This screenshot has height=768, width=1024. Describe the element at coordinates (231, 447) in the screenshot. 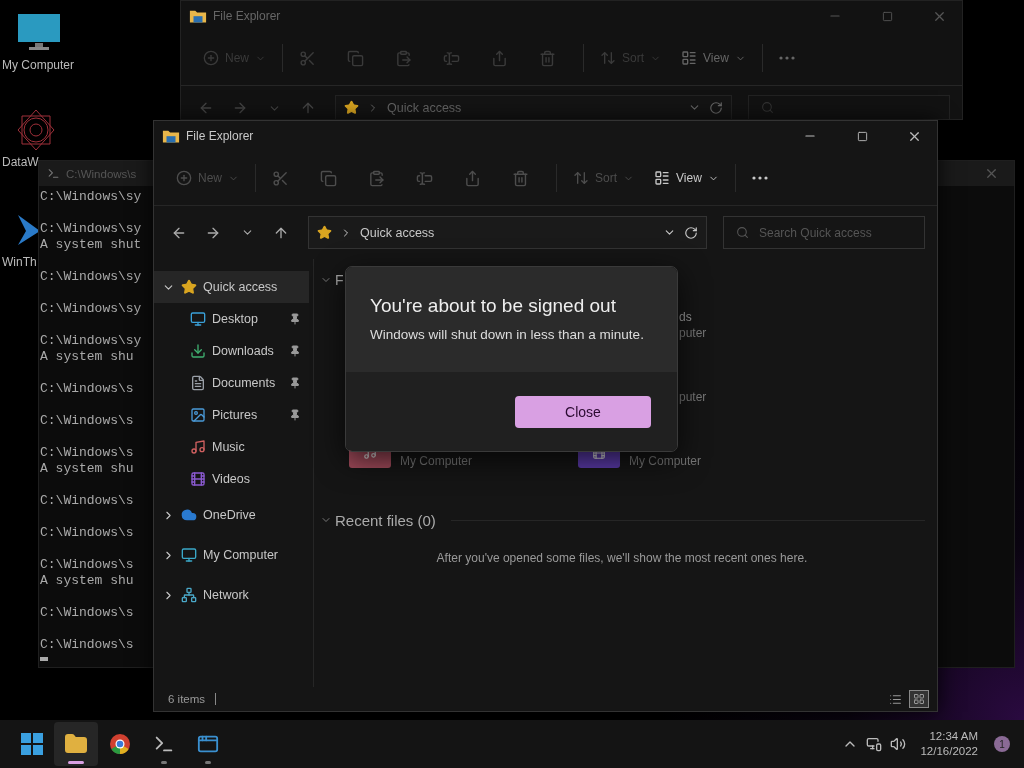

I see `nav-item: Music` at that location.